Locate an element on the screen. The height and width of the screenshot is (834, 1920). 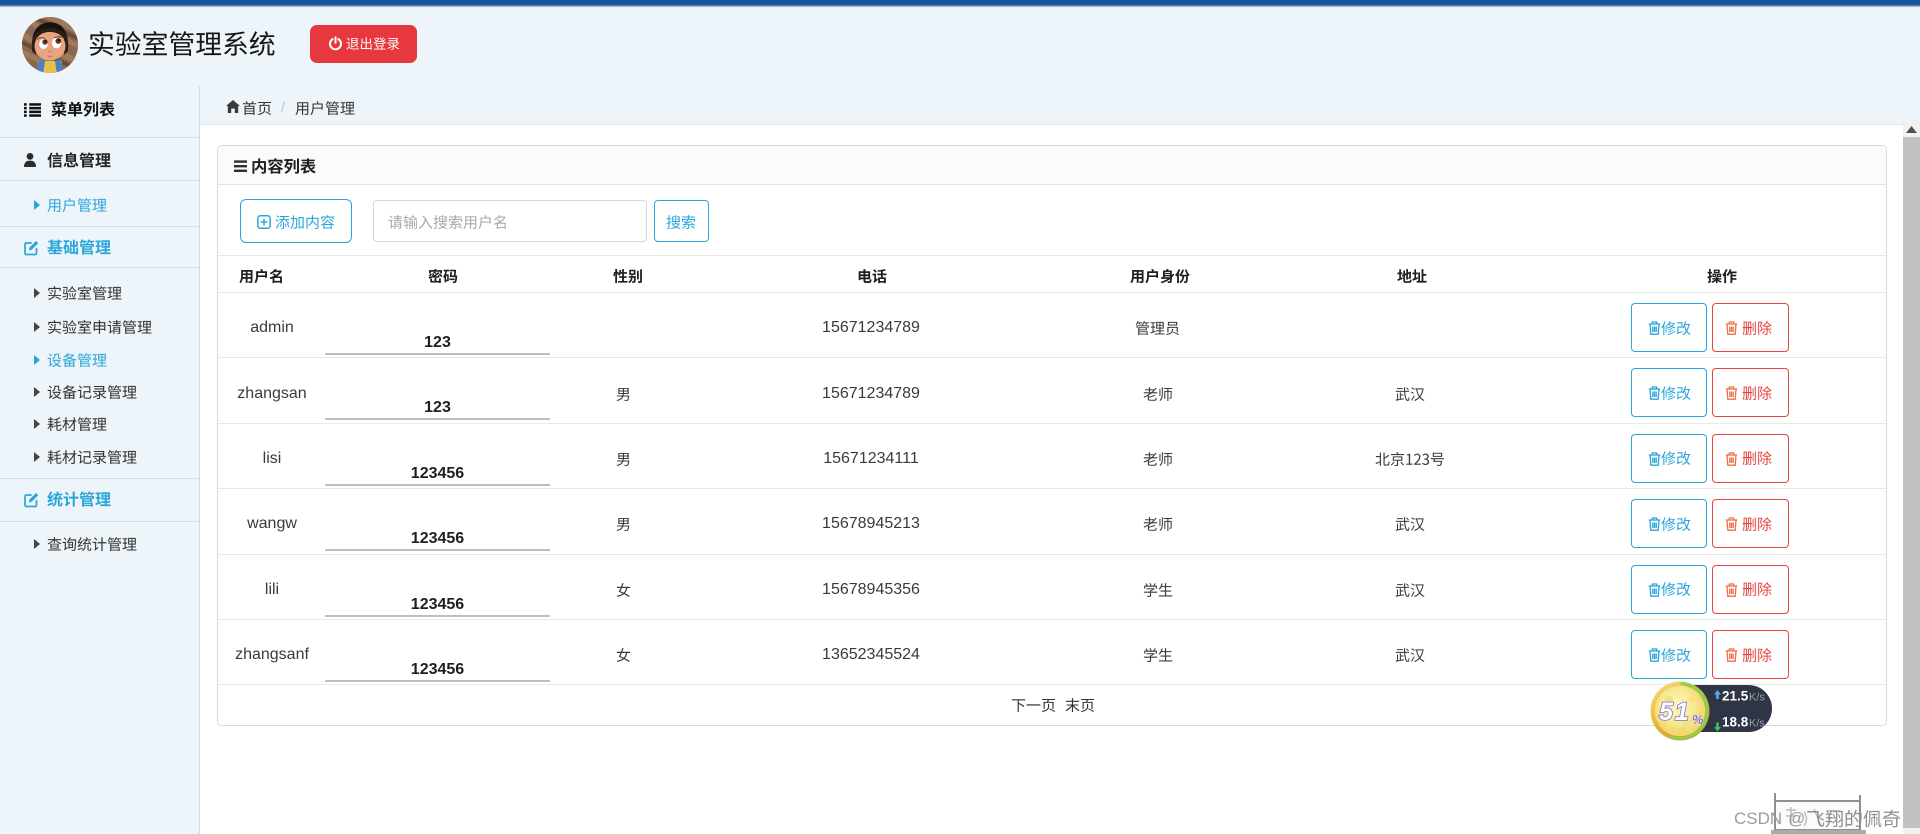
svg-text: 51 is located at coordinates (1675, 712).